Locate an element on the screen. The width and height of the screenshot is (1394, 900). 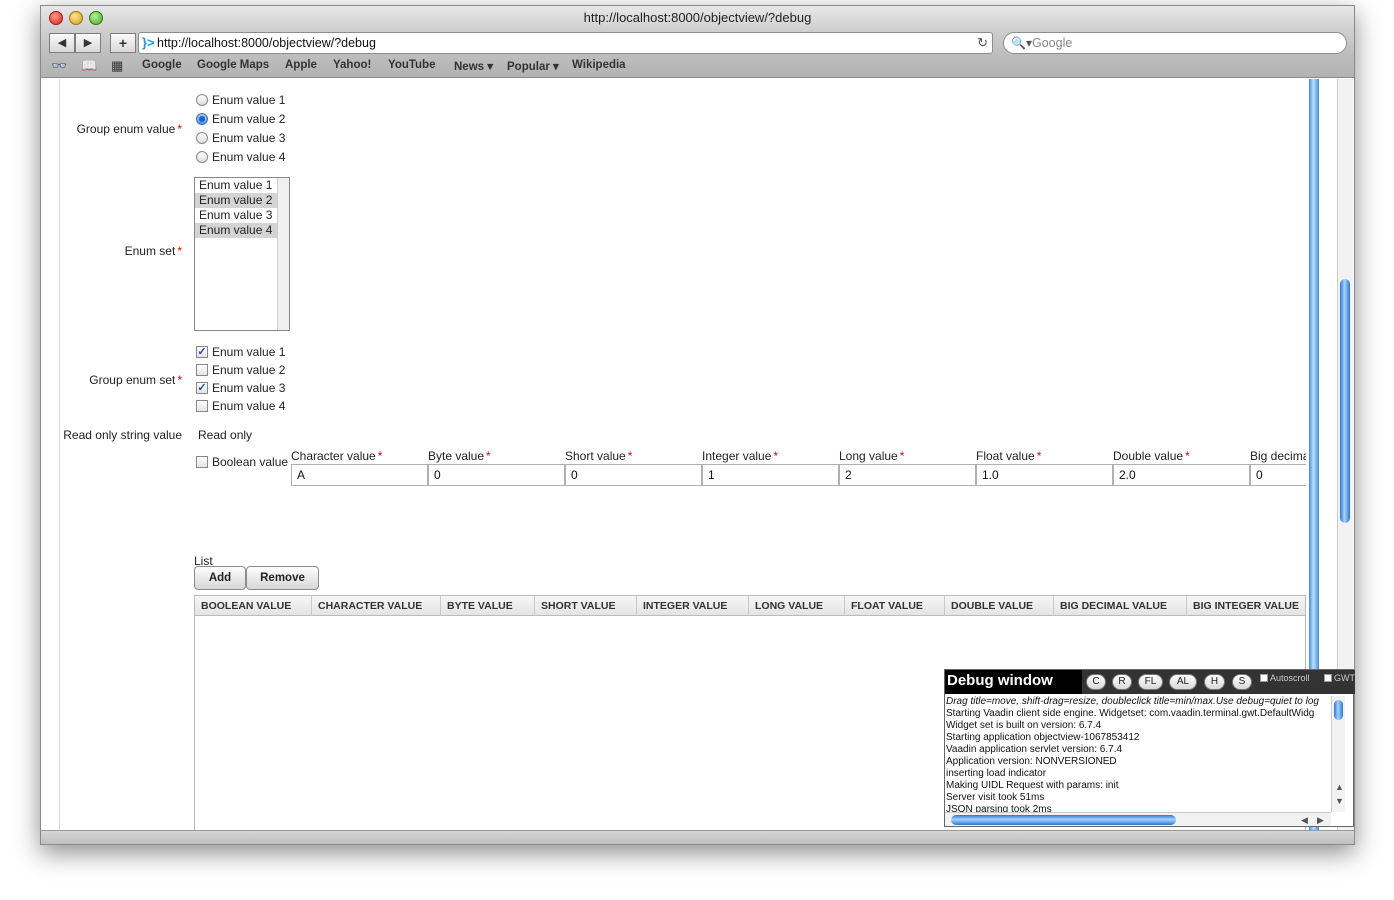
read-only-string-label: Read only string value is located at coordinates (122, 435).